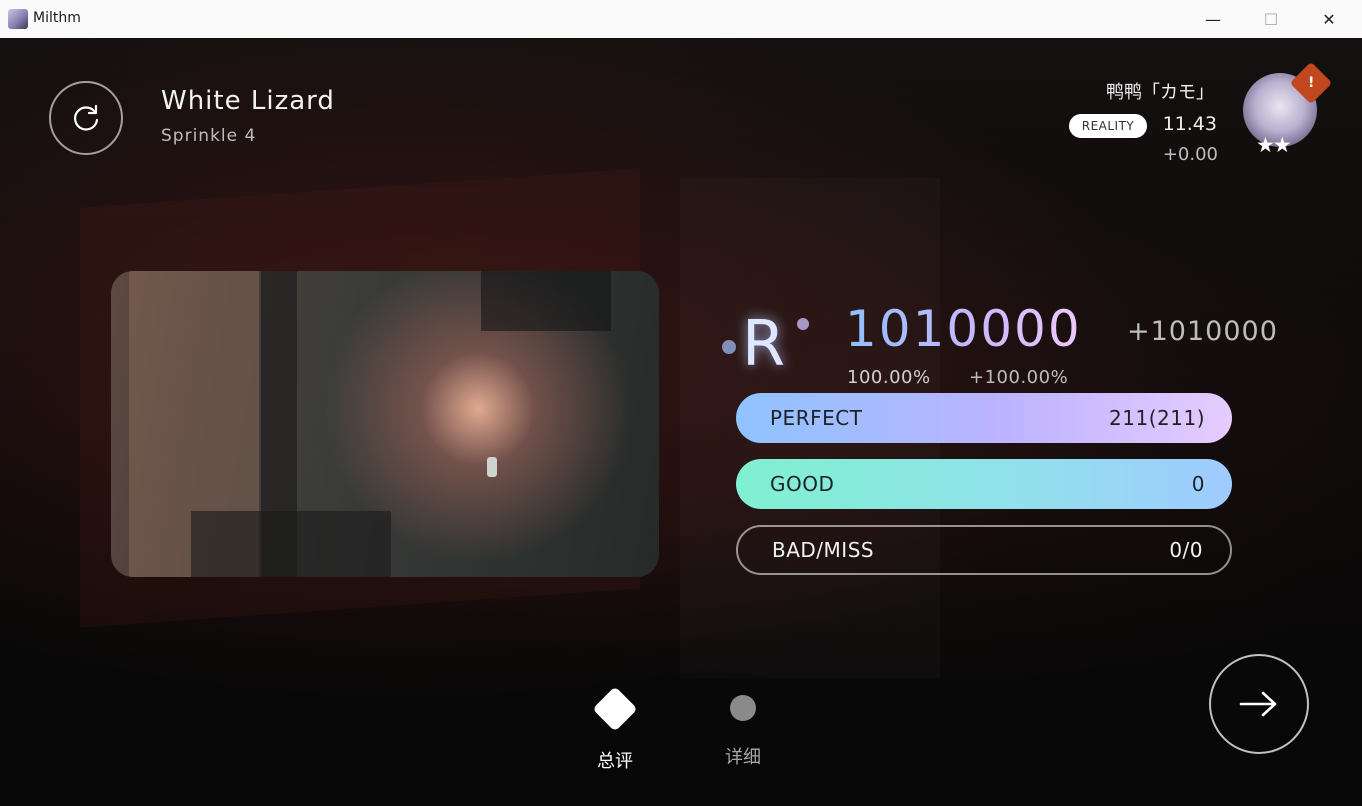  What do you see at coordinates (1189, 124) in the screenshot?
I see `player-rating: 11.43` at bounding box center [1189, 124].